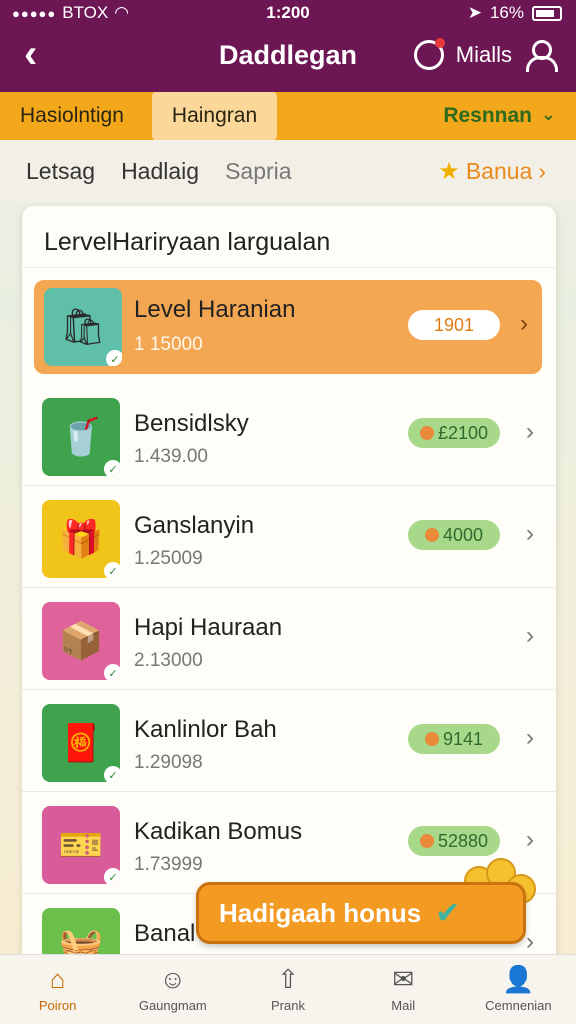  I want to click on arrow-up-icon: ⇧, so click(288, 979).